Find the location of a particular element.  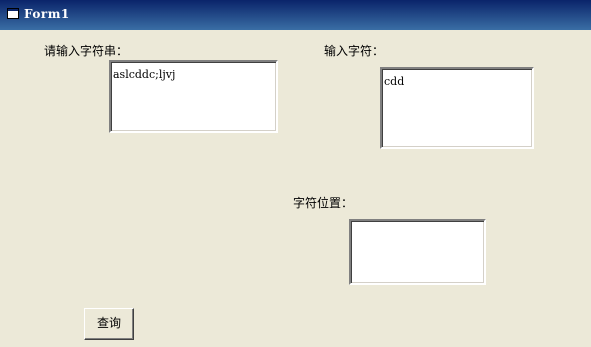

query-button-label: 查询 is located at coordinates (108, 323).